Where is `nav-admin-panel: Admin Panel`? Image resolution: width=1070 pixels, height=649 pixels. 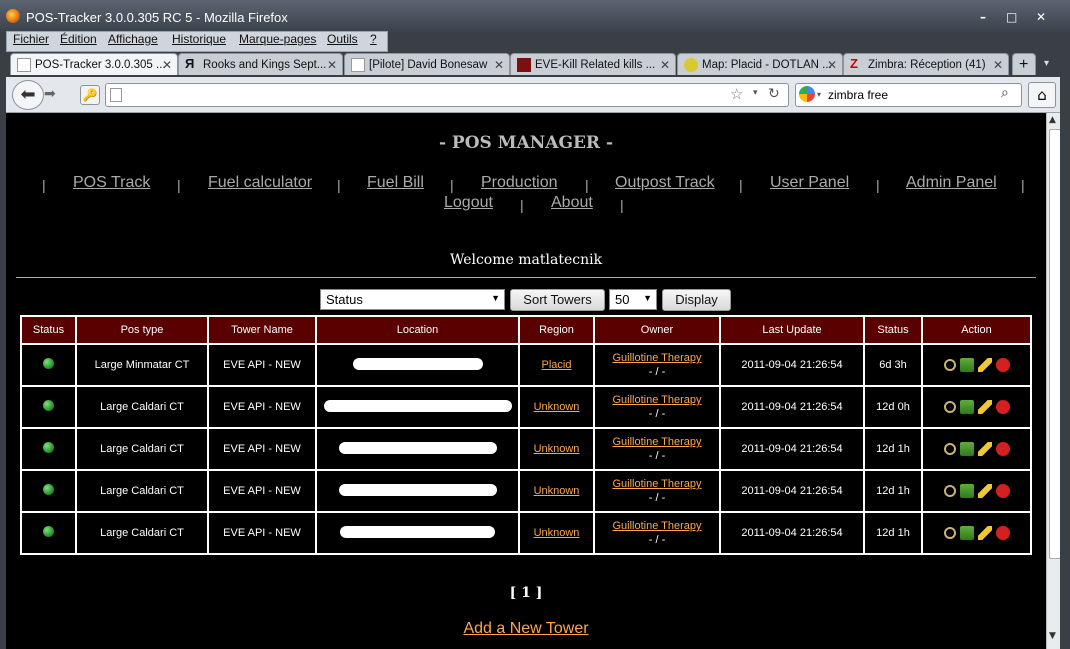
nav-admin-panel: Admin Panel is located at coordinates (951, 183).